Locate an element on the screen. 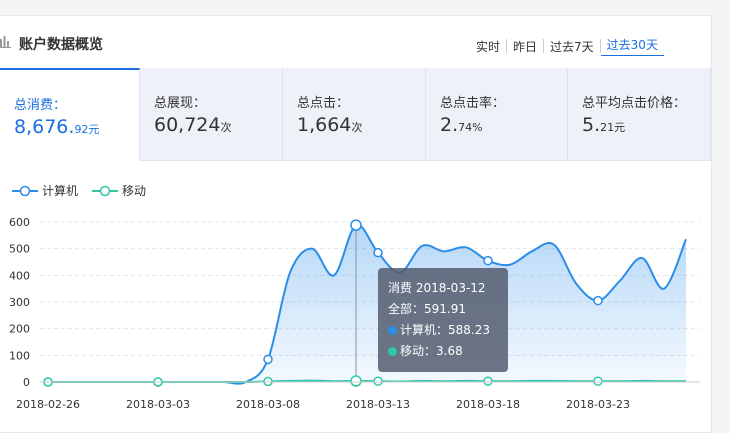  metric-value: 8,676.92元 is located at coordinates (57, 127).